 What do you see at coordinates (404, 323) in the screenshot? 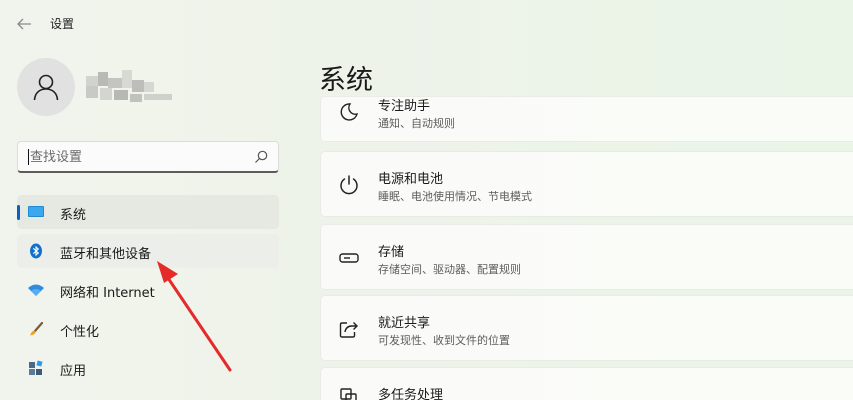
I see `card-title: 就近共享` at bounding box center [404, 323].